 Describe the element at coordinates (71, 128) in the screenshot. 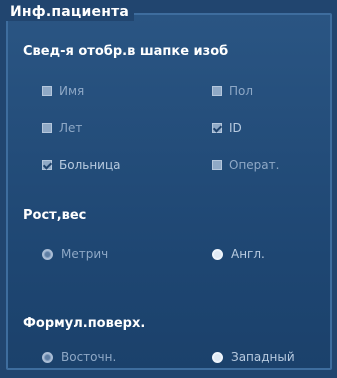

I see `checkbox-age-label: Лет` at that location.